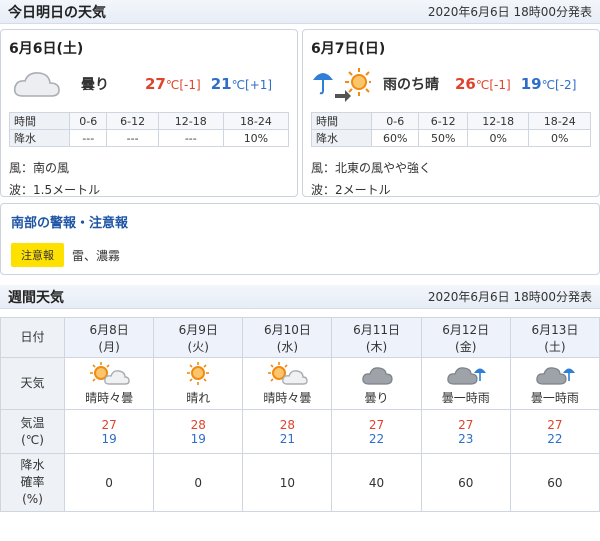  Describe the element at coordinates (376, 398) in the screenshot. I see `week-weather-label: 曇り` at that location.